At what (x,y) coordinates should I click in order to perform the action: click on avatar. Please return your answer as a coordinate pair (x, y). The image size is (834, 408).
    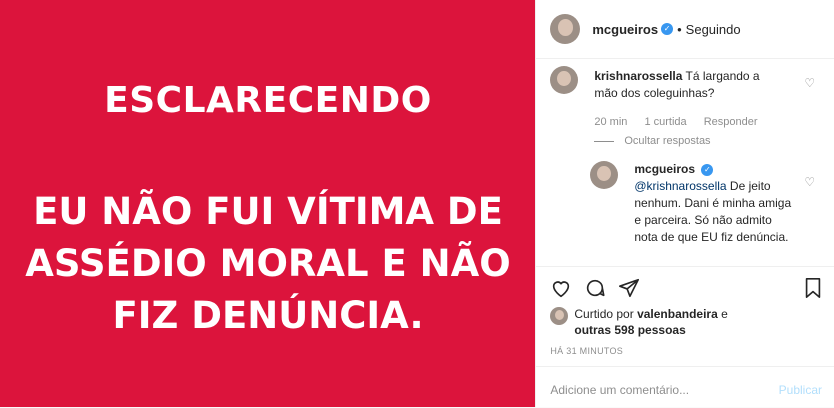
    Looking at the image, I should click on (565, 29).